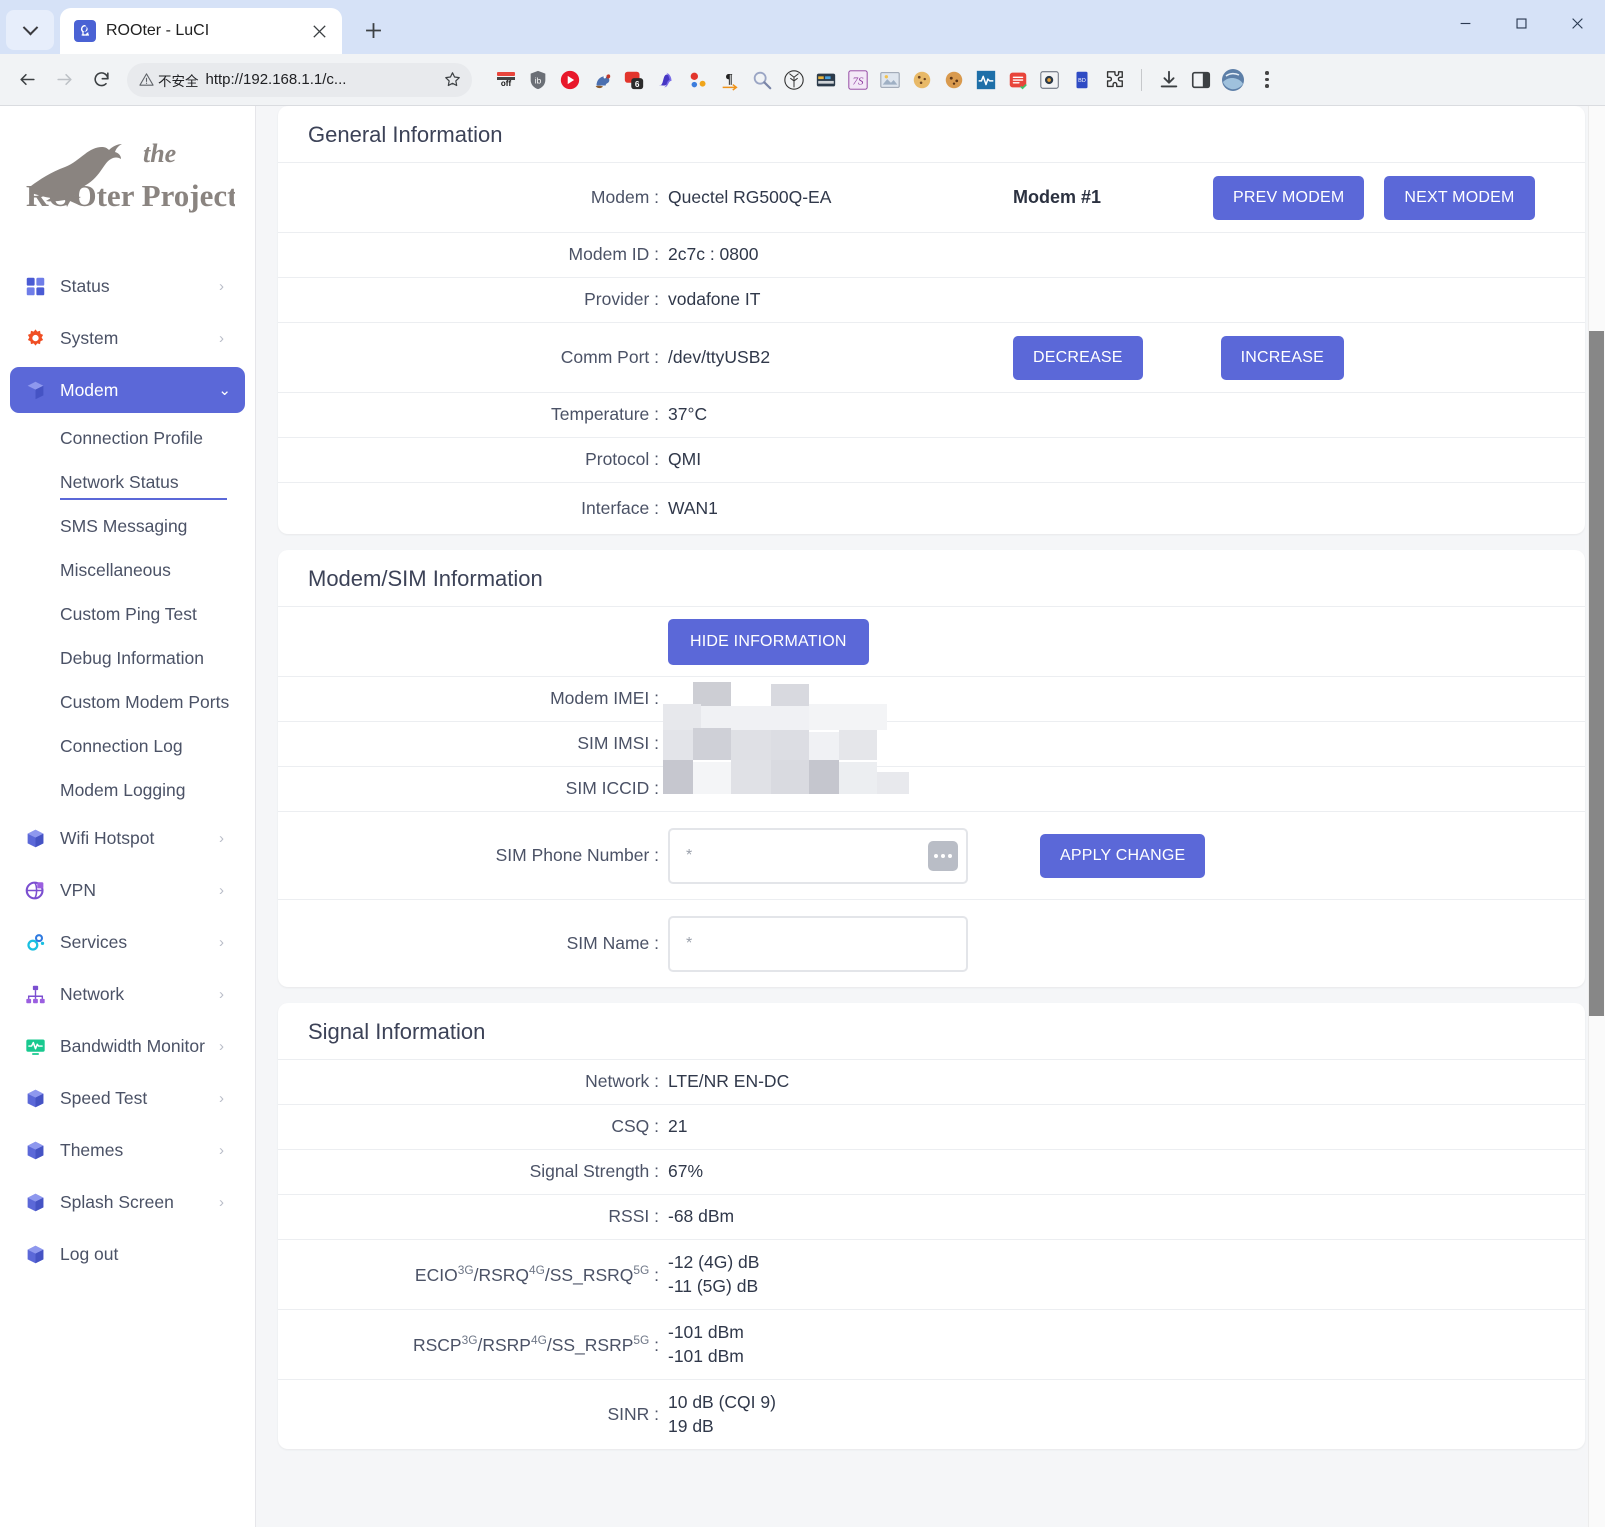  What do you see at coordinates (666, 80) in the screenshot?
I see `wave-extension-icon` at bounding box center [666, 80].